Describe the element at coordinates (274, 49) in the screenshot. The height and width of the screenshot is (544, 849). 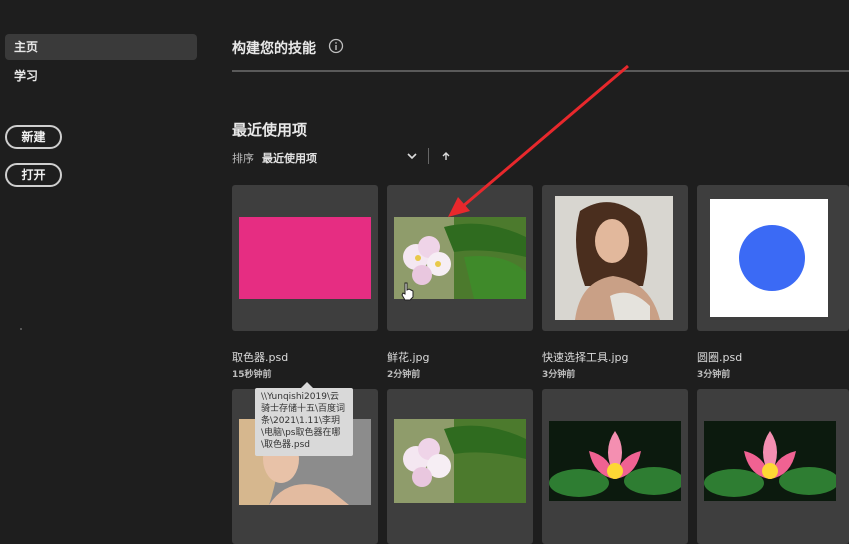
I see `page-title: 构建您的技能` at that location.